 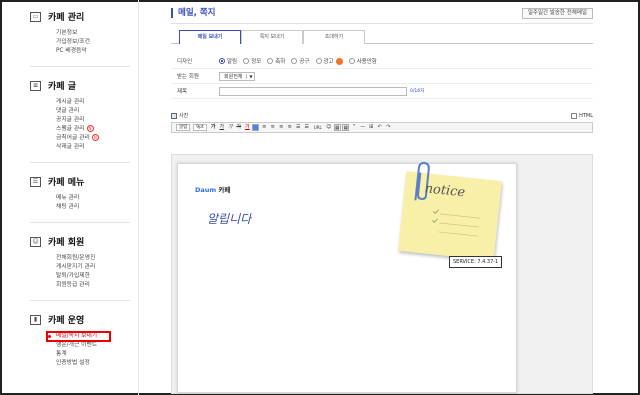 I want to click on redo-button: ↷, so click(x=388, y=127).